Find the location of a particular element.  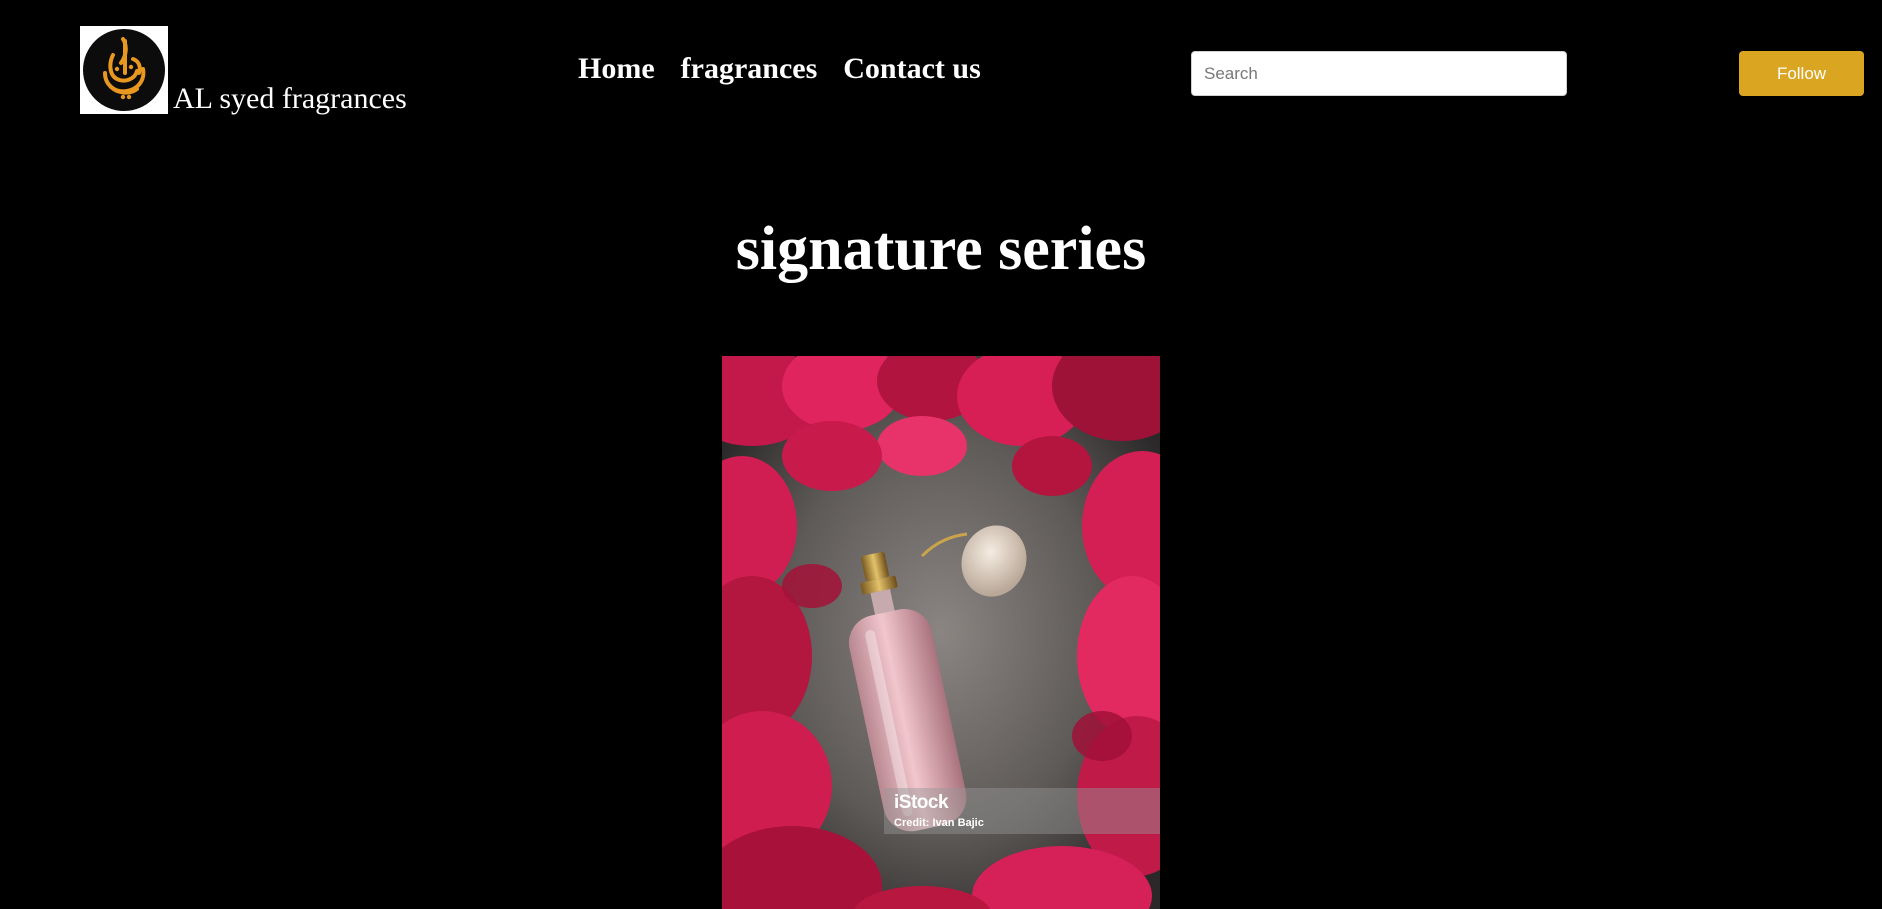

section-title: signature series is located at coordinates (941, 249).